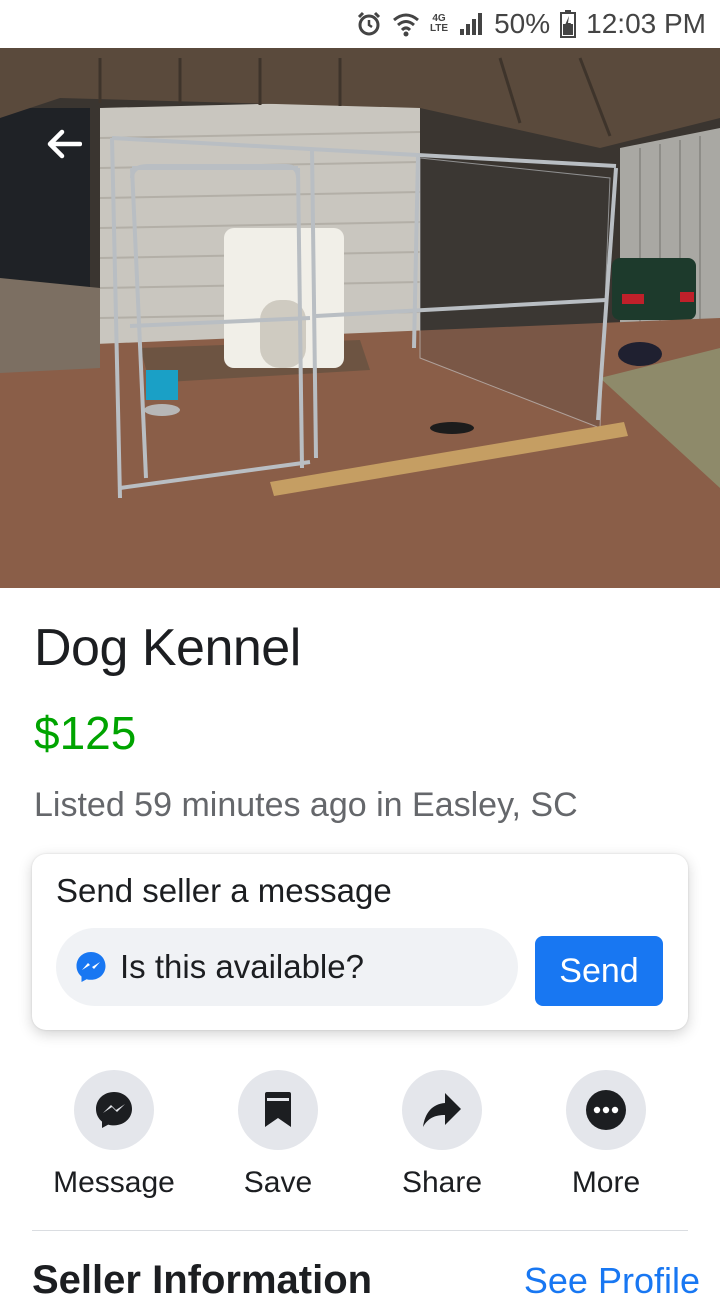 This screenshot has width=720, height=1303. I want to click on share-action: Share, so click(442, 1135).